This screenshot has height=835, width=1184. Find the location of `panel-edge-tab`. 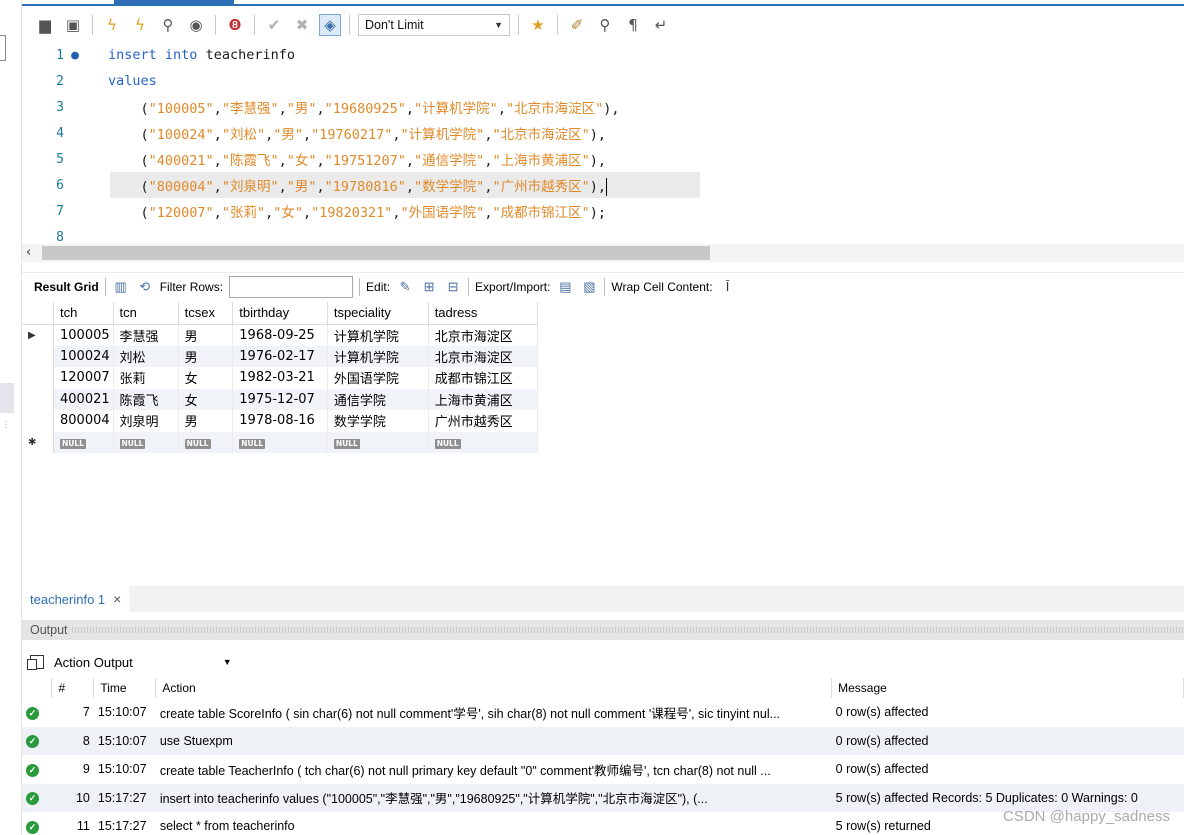

panel-edge-tab is located at coordinates (3, 48).